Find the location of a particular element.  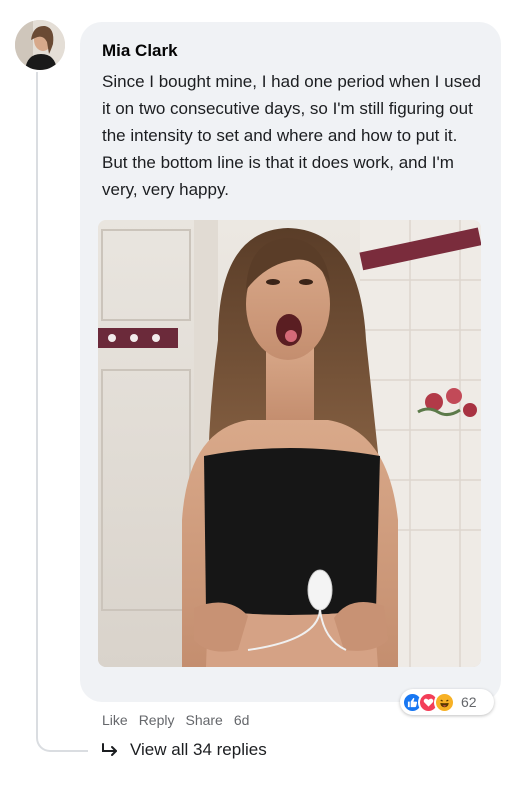

view-replies-label: View all 34 replies is located at coordinates (198, 749).